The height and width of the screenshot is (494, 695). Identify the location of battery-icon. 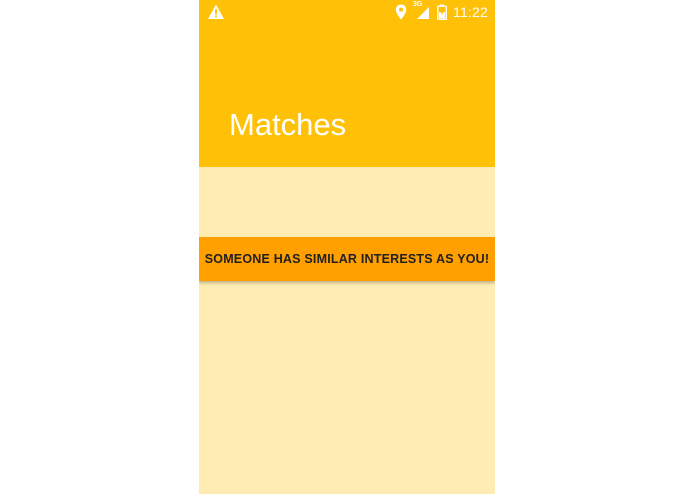
(442, 12).